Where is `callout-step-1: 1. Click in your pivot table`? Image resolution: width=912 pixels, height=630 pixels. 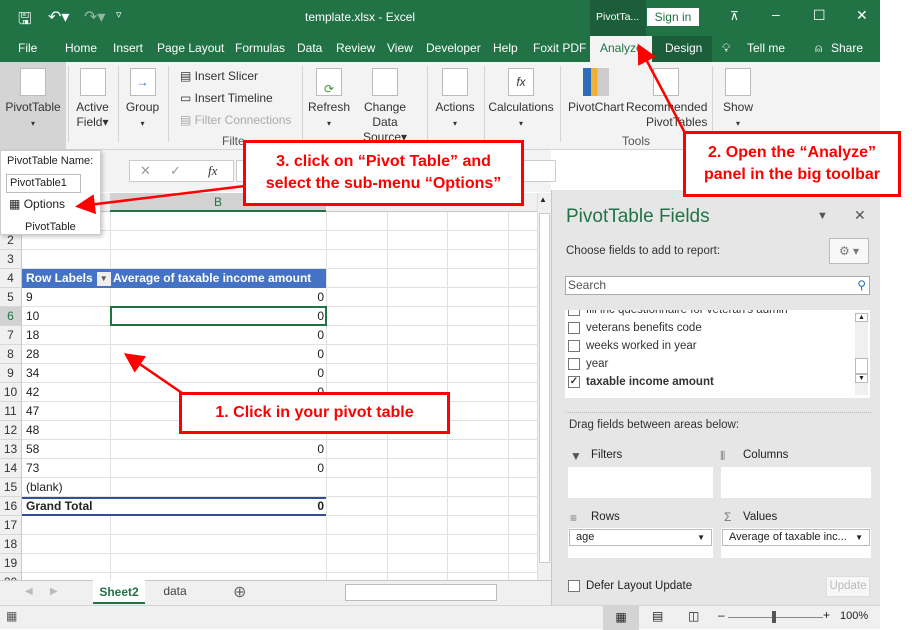
callout-step-1: 1. Click in your pivot table is located at coordinates (314, 413).